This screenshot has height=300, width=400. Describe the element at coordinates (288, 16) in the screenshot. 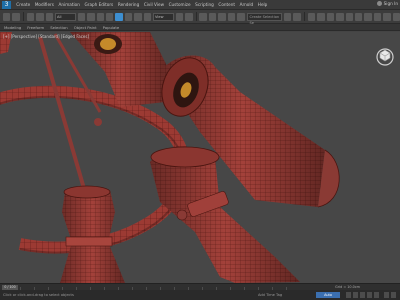

I see `mirror-icon` at that location.